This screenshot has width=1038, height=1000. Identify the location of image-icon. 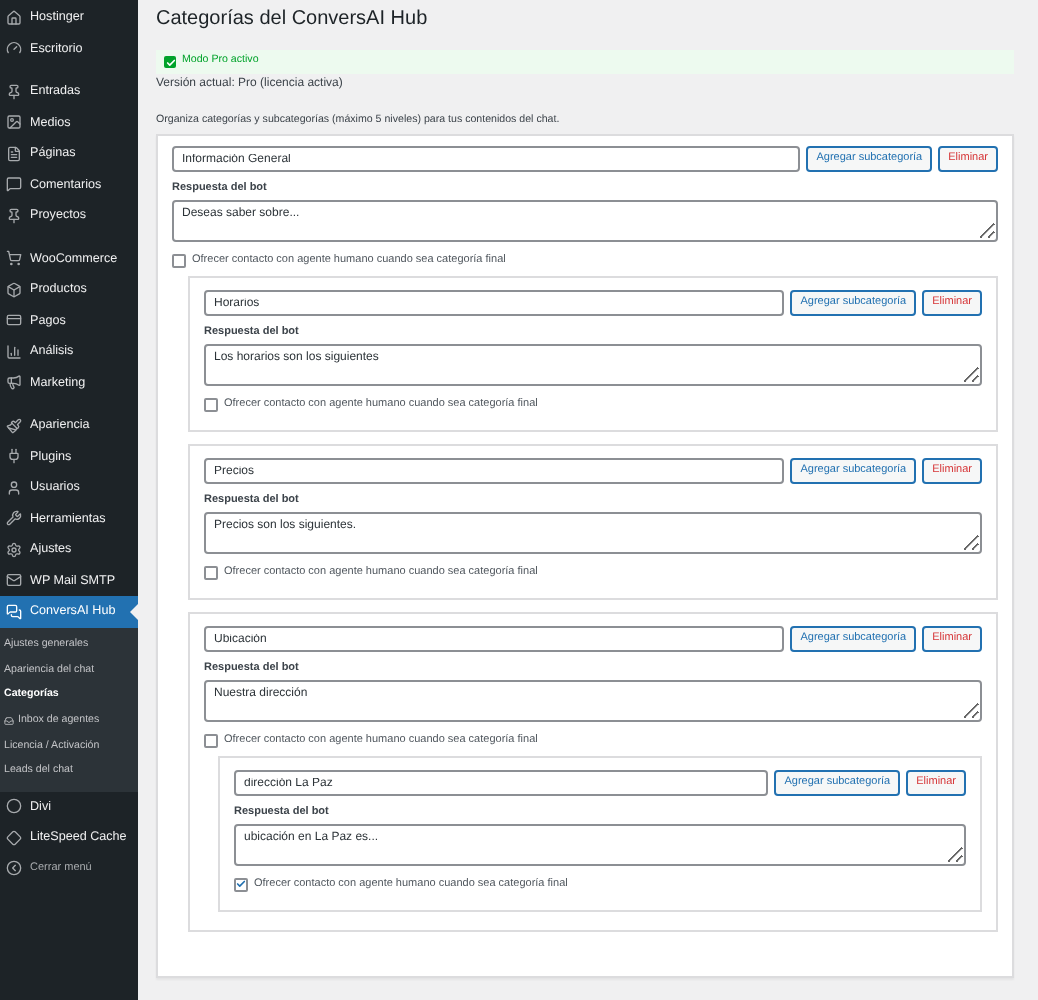
(14, 122).